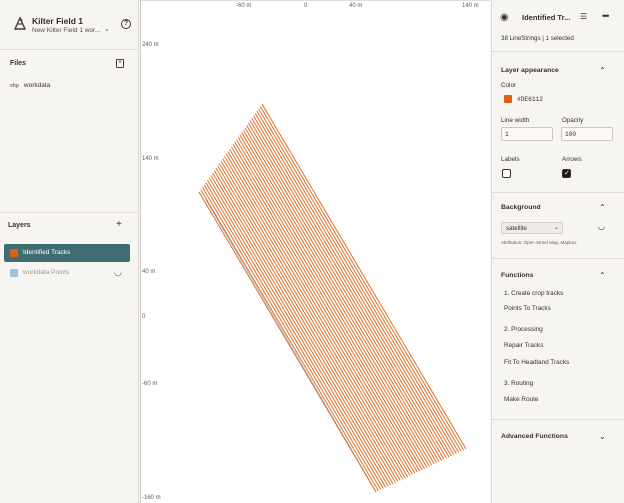 The image size is (624, 503). What do you see at coordinates (521, 399) in the screenshot?
I see `function-make-route: Make Route` at bounding box center [521, 399].